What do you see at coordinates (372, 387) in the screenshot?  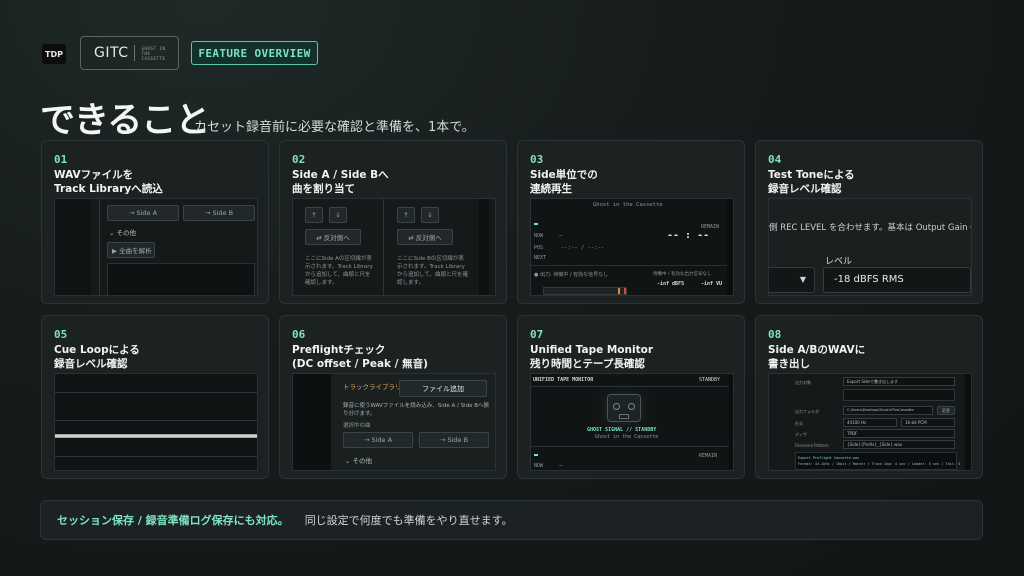 I see `track-library-label: トラックライブラリ` at bounding box center [372, 387].